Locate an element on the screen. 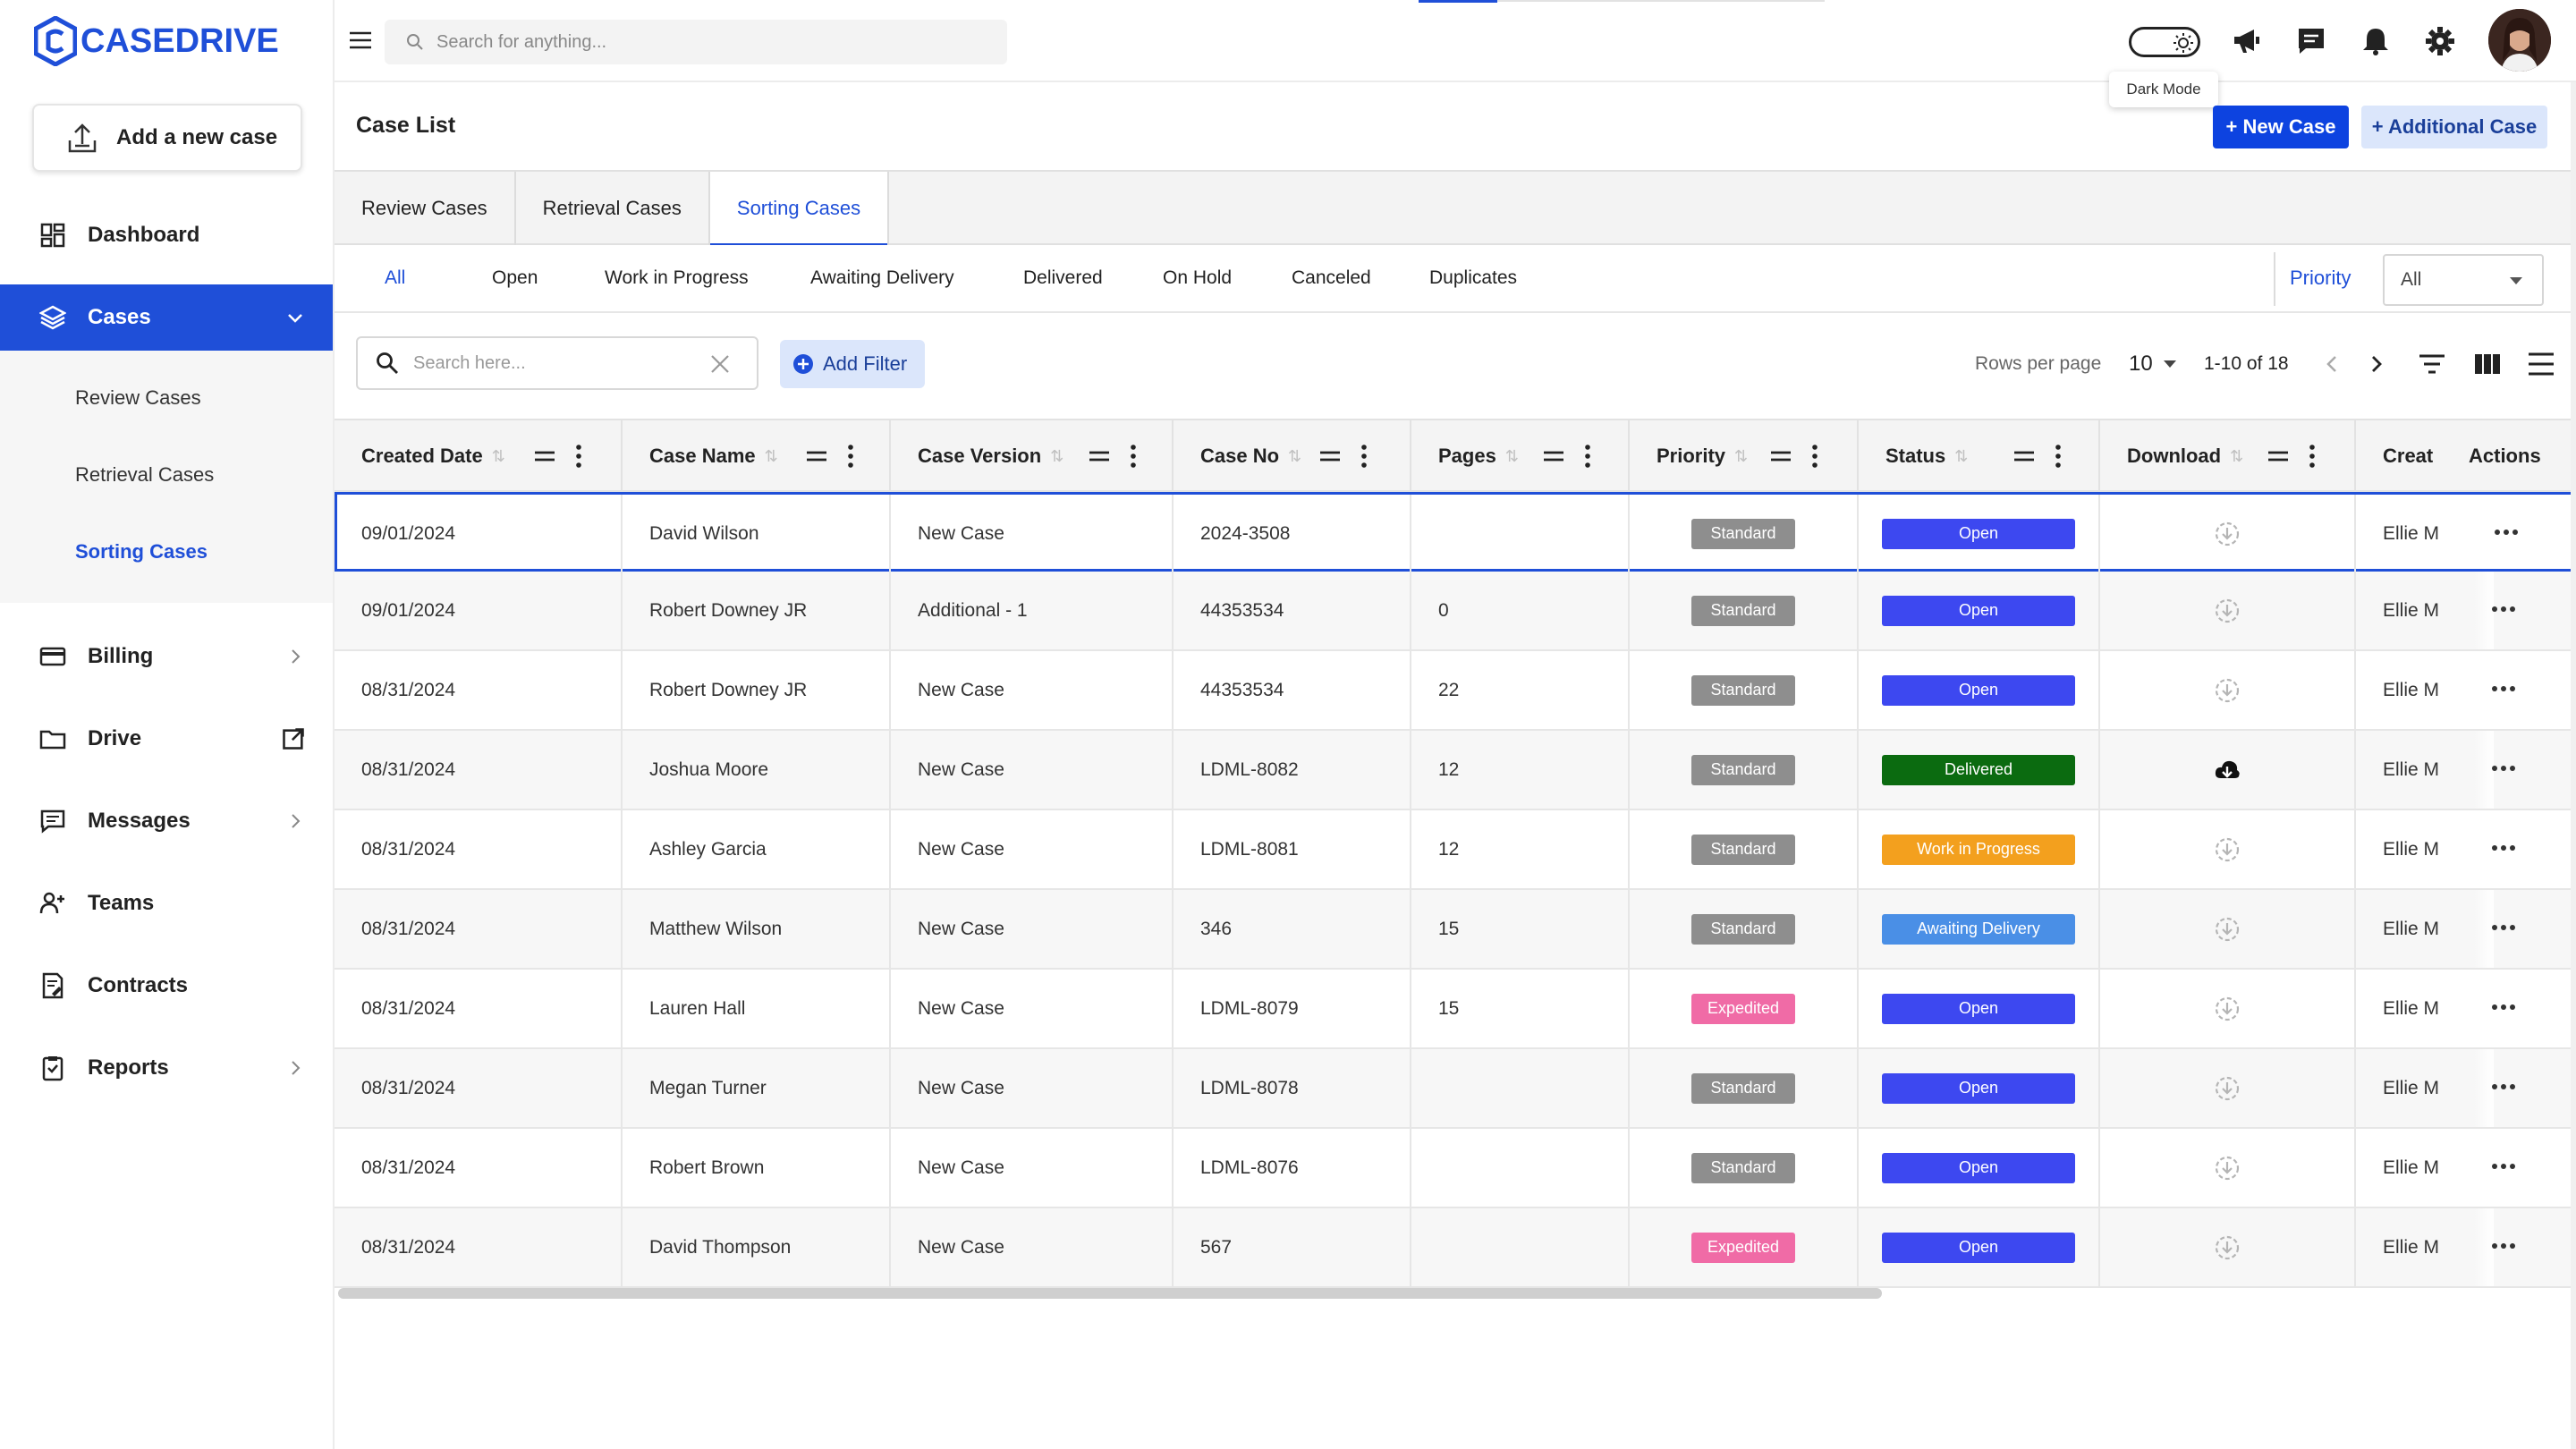 This screenshot has height=1449, width=2576. add-filter-button: Add Filter is located at coordinates (852, 364).